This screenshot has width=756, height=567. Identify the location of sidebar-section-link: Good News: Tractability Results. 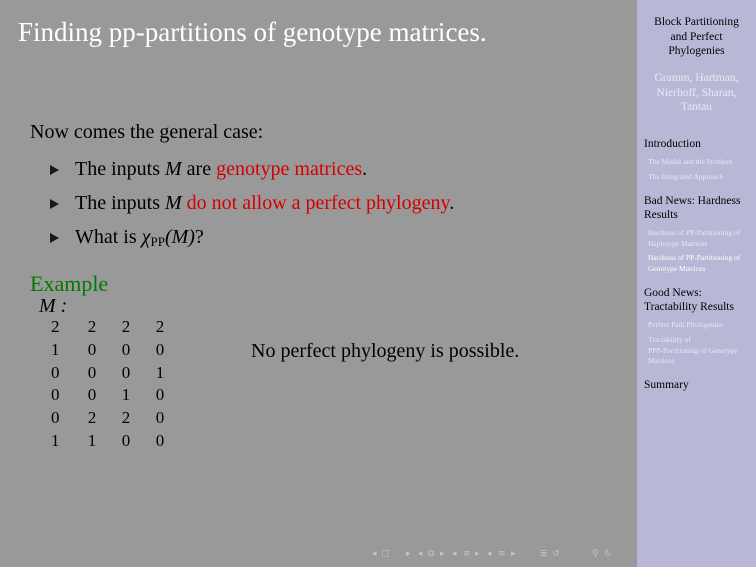
(699, 300).